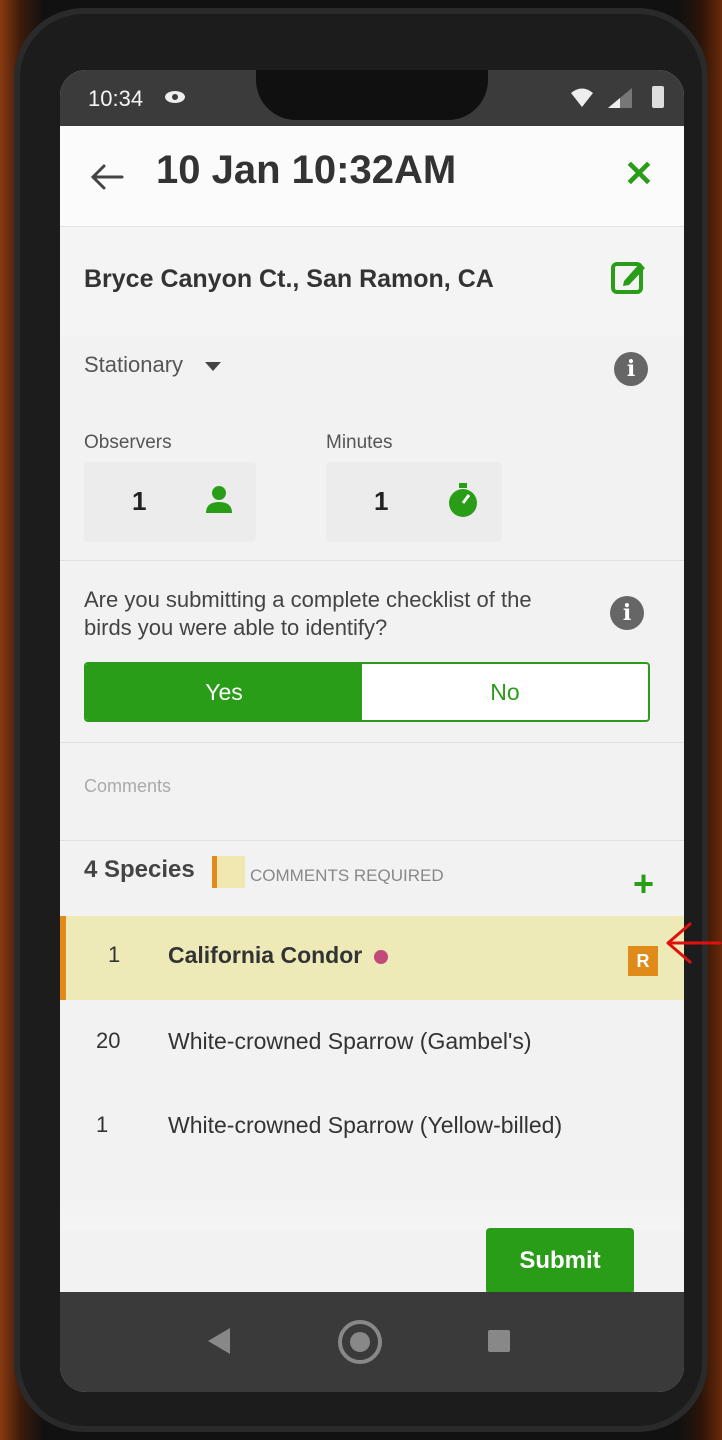  What do you see at coordinates (381, 501) in the screenshot?
I see `minutes-value: 1` at bounding box center [381, 501].